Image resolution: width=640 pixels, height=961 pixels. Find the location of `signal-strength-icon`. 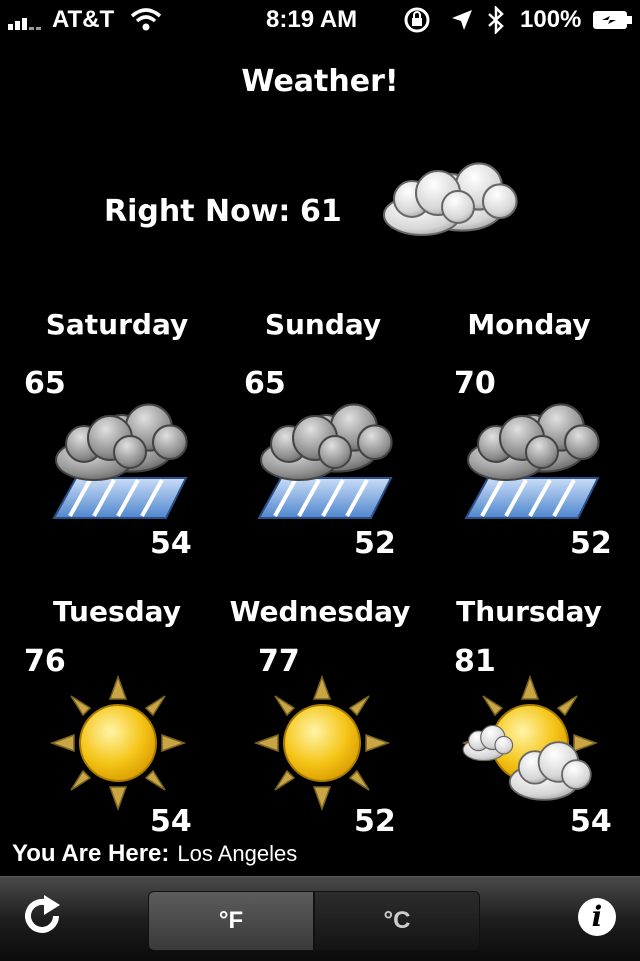

signal-strength-icon is located at coordinates (28, 20).